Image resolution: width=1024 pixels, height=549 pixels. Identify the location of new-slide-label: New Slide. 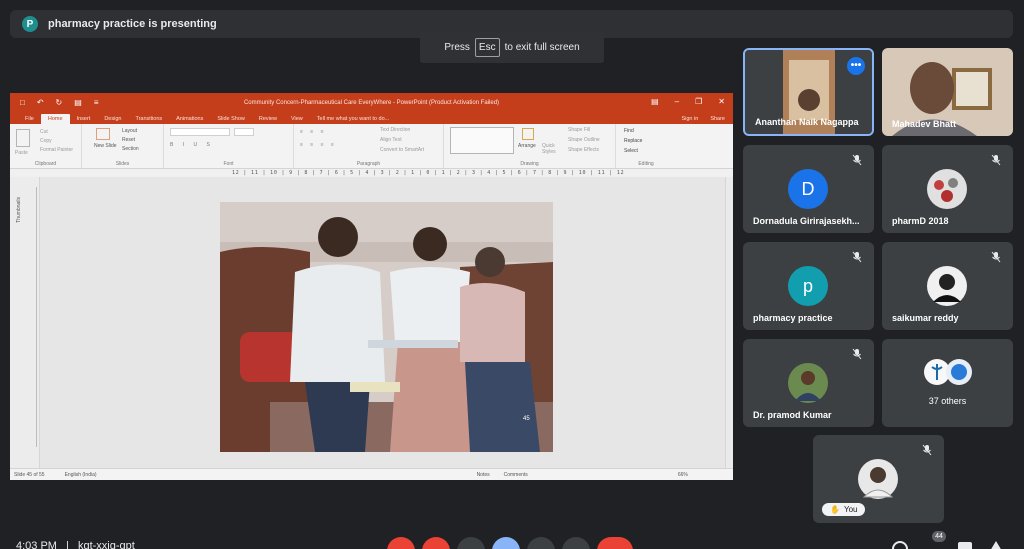
(105, 146).